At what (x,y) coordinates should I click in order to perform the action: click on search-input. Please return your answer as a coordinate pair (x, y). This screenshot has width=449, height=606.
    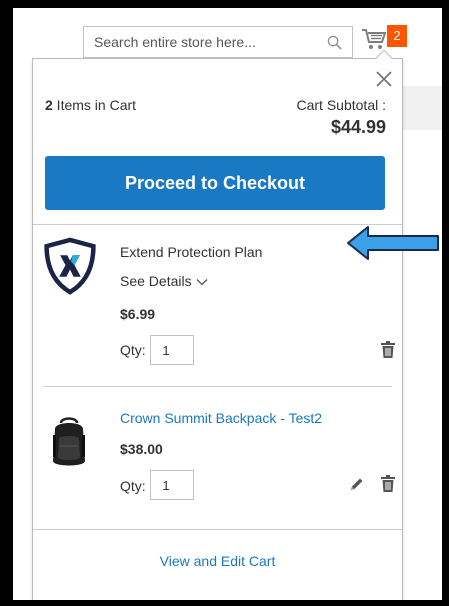
    Looking at the image, I should click on (218, 42).